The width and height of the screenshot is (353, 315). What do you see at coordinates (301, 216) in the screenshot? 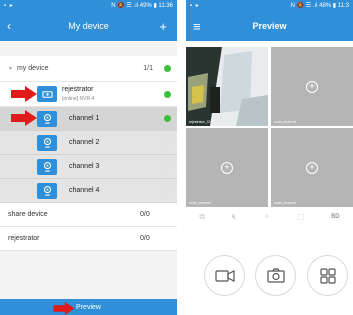
I see `fullscreen-icon: ⬚` at bounding box center [301, 216].